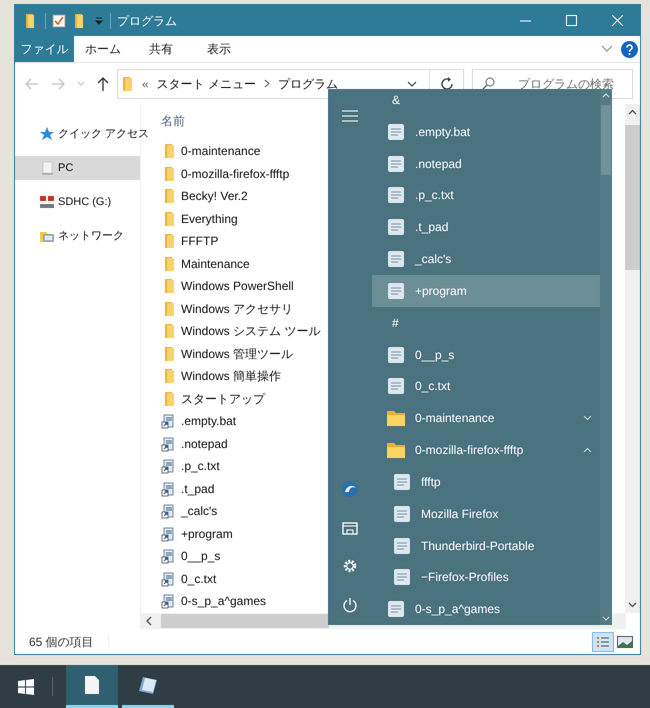 The width and height of the screenshot is (650, 708). What do you see at coordinates (66, 168) in the screenshot?
I see `navigation-label: PC` at bounding box center [66, 168].